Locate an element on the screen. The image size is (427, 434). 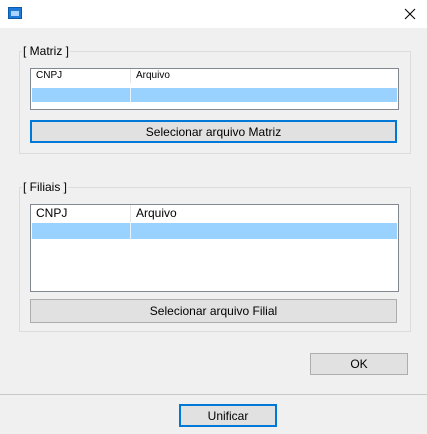
matriz-row-cnpj is located at coordinates (81, 95).